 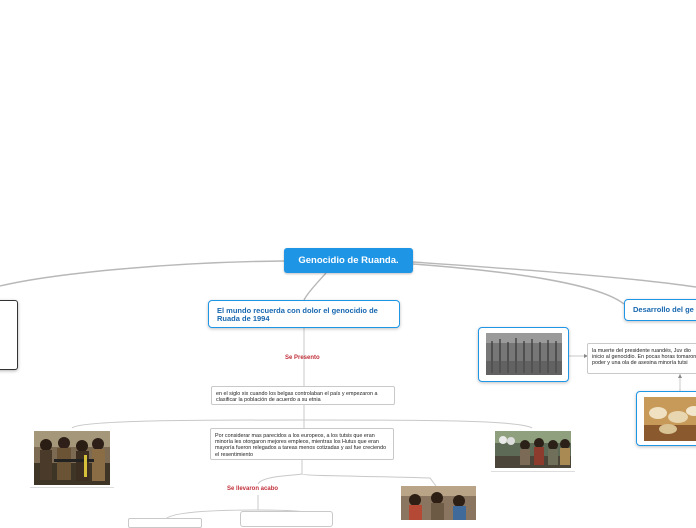 I want to click on link-label-se-presento: Se Presento, so click(x=302, y=358).